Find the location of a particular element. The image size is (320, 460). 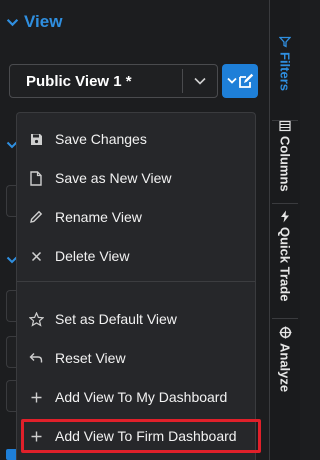

edit-icon is located at coordinates (245, 80).